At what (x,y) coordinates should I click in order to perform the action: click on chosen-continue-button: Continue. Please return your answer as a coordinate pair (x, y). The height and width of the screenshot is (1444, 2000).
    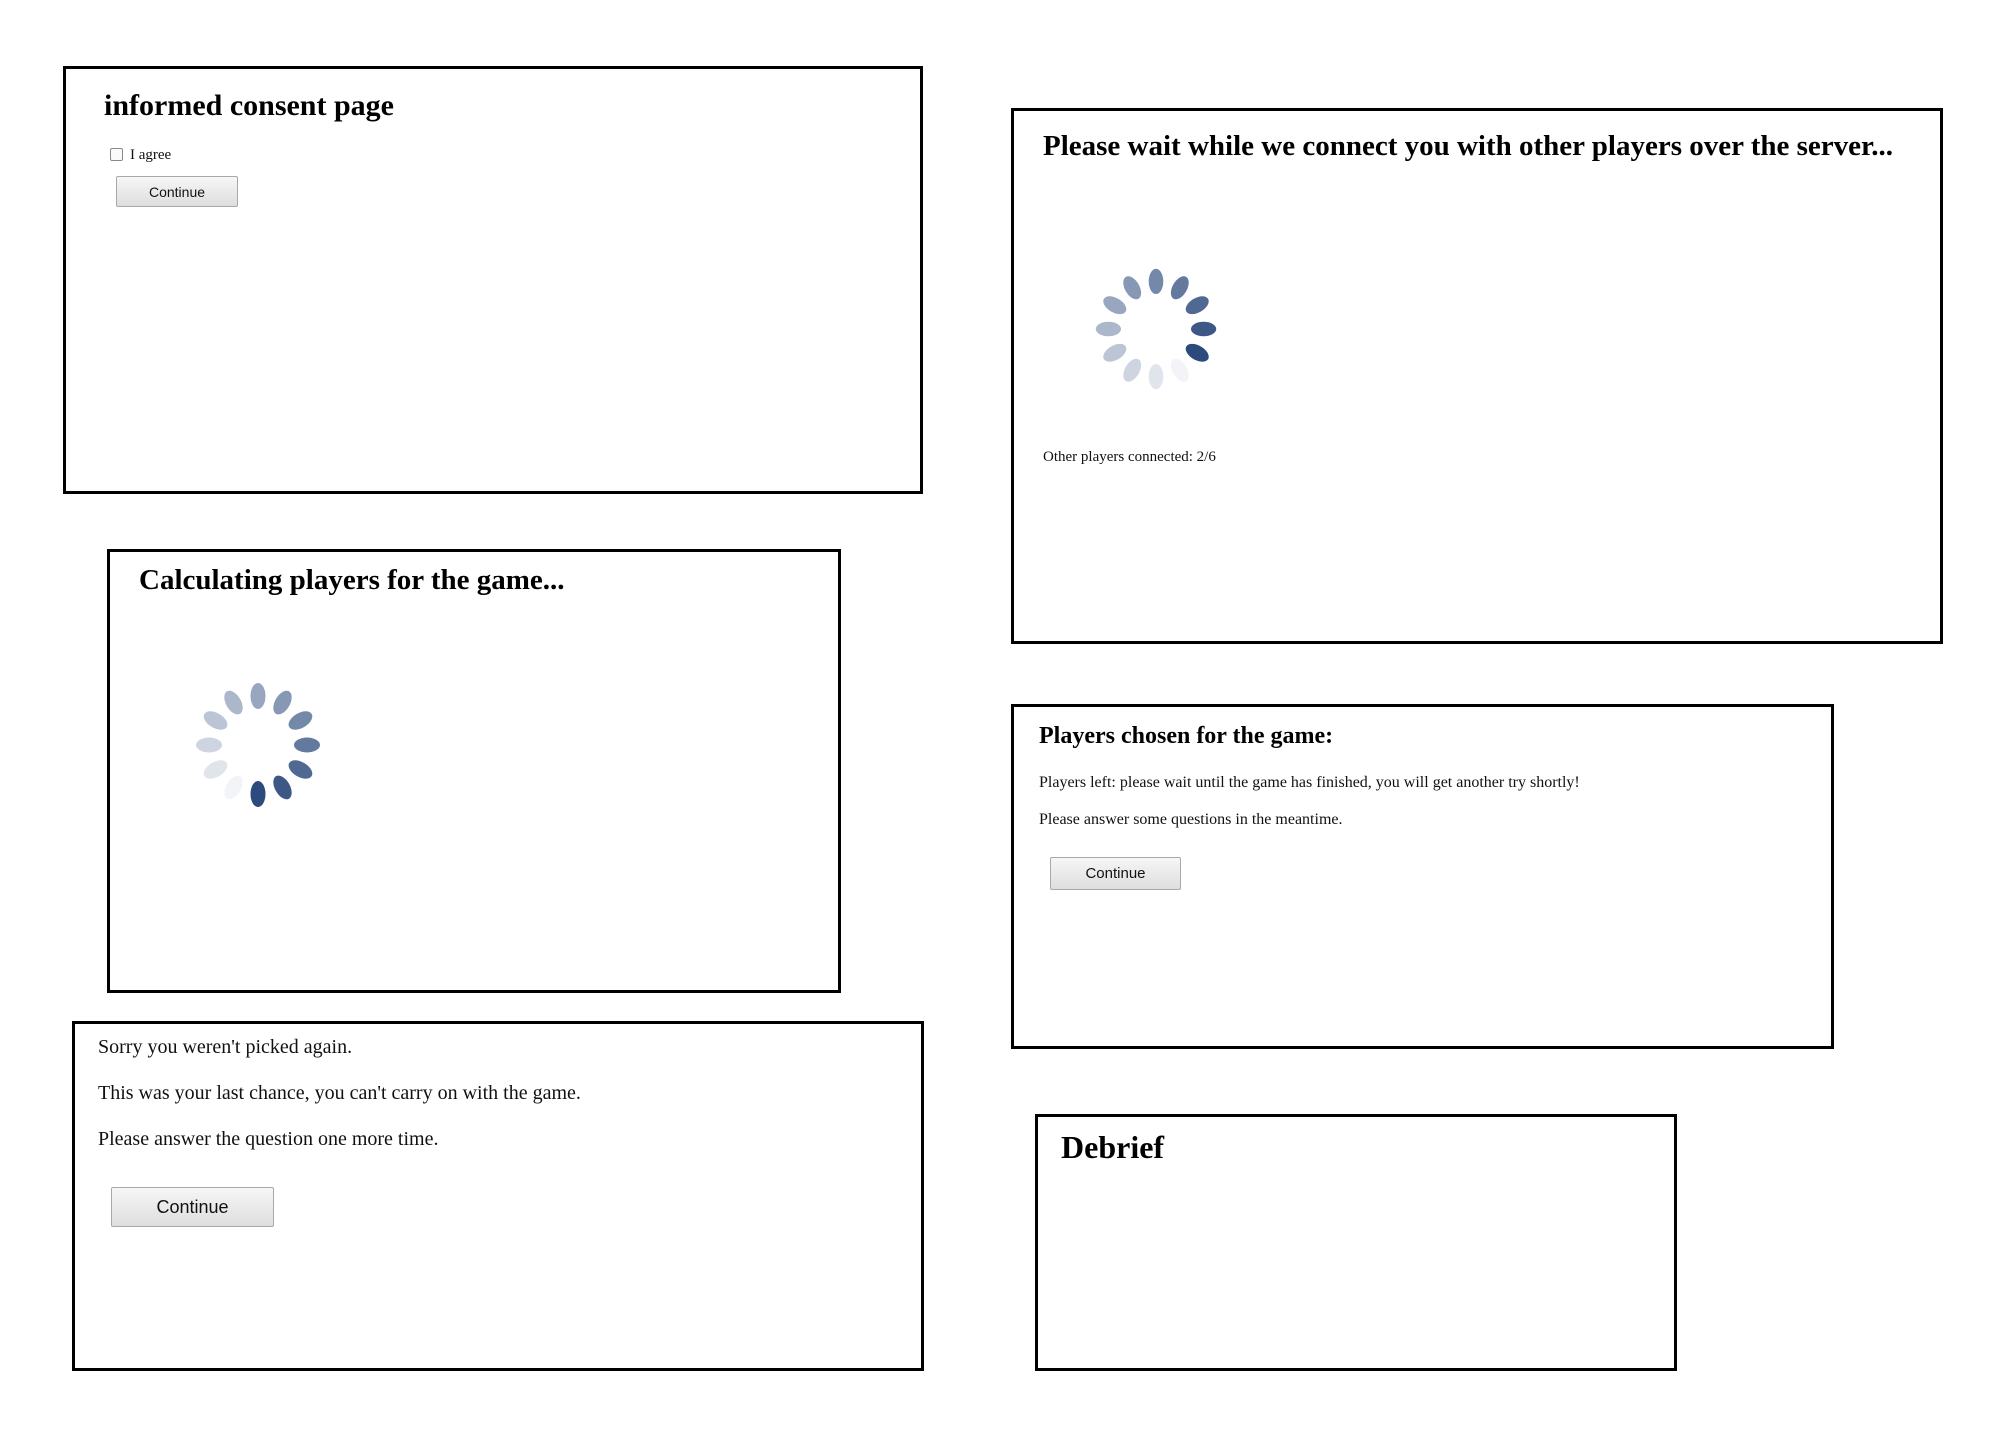
    Looking at the image, I should click on (1115, 873).